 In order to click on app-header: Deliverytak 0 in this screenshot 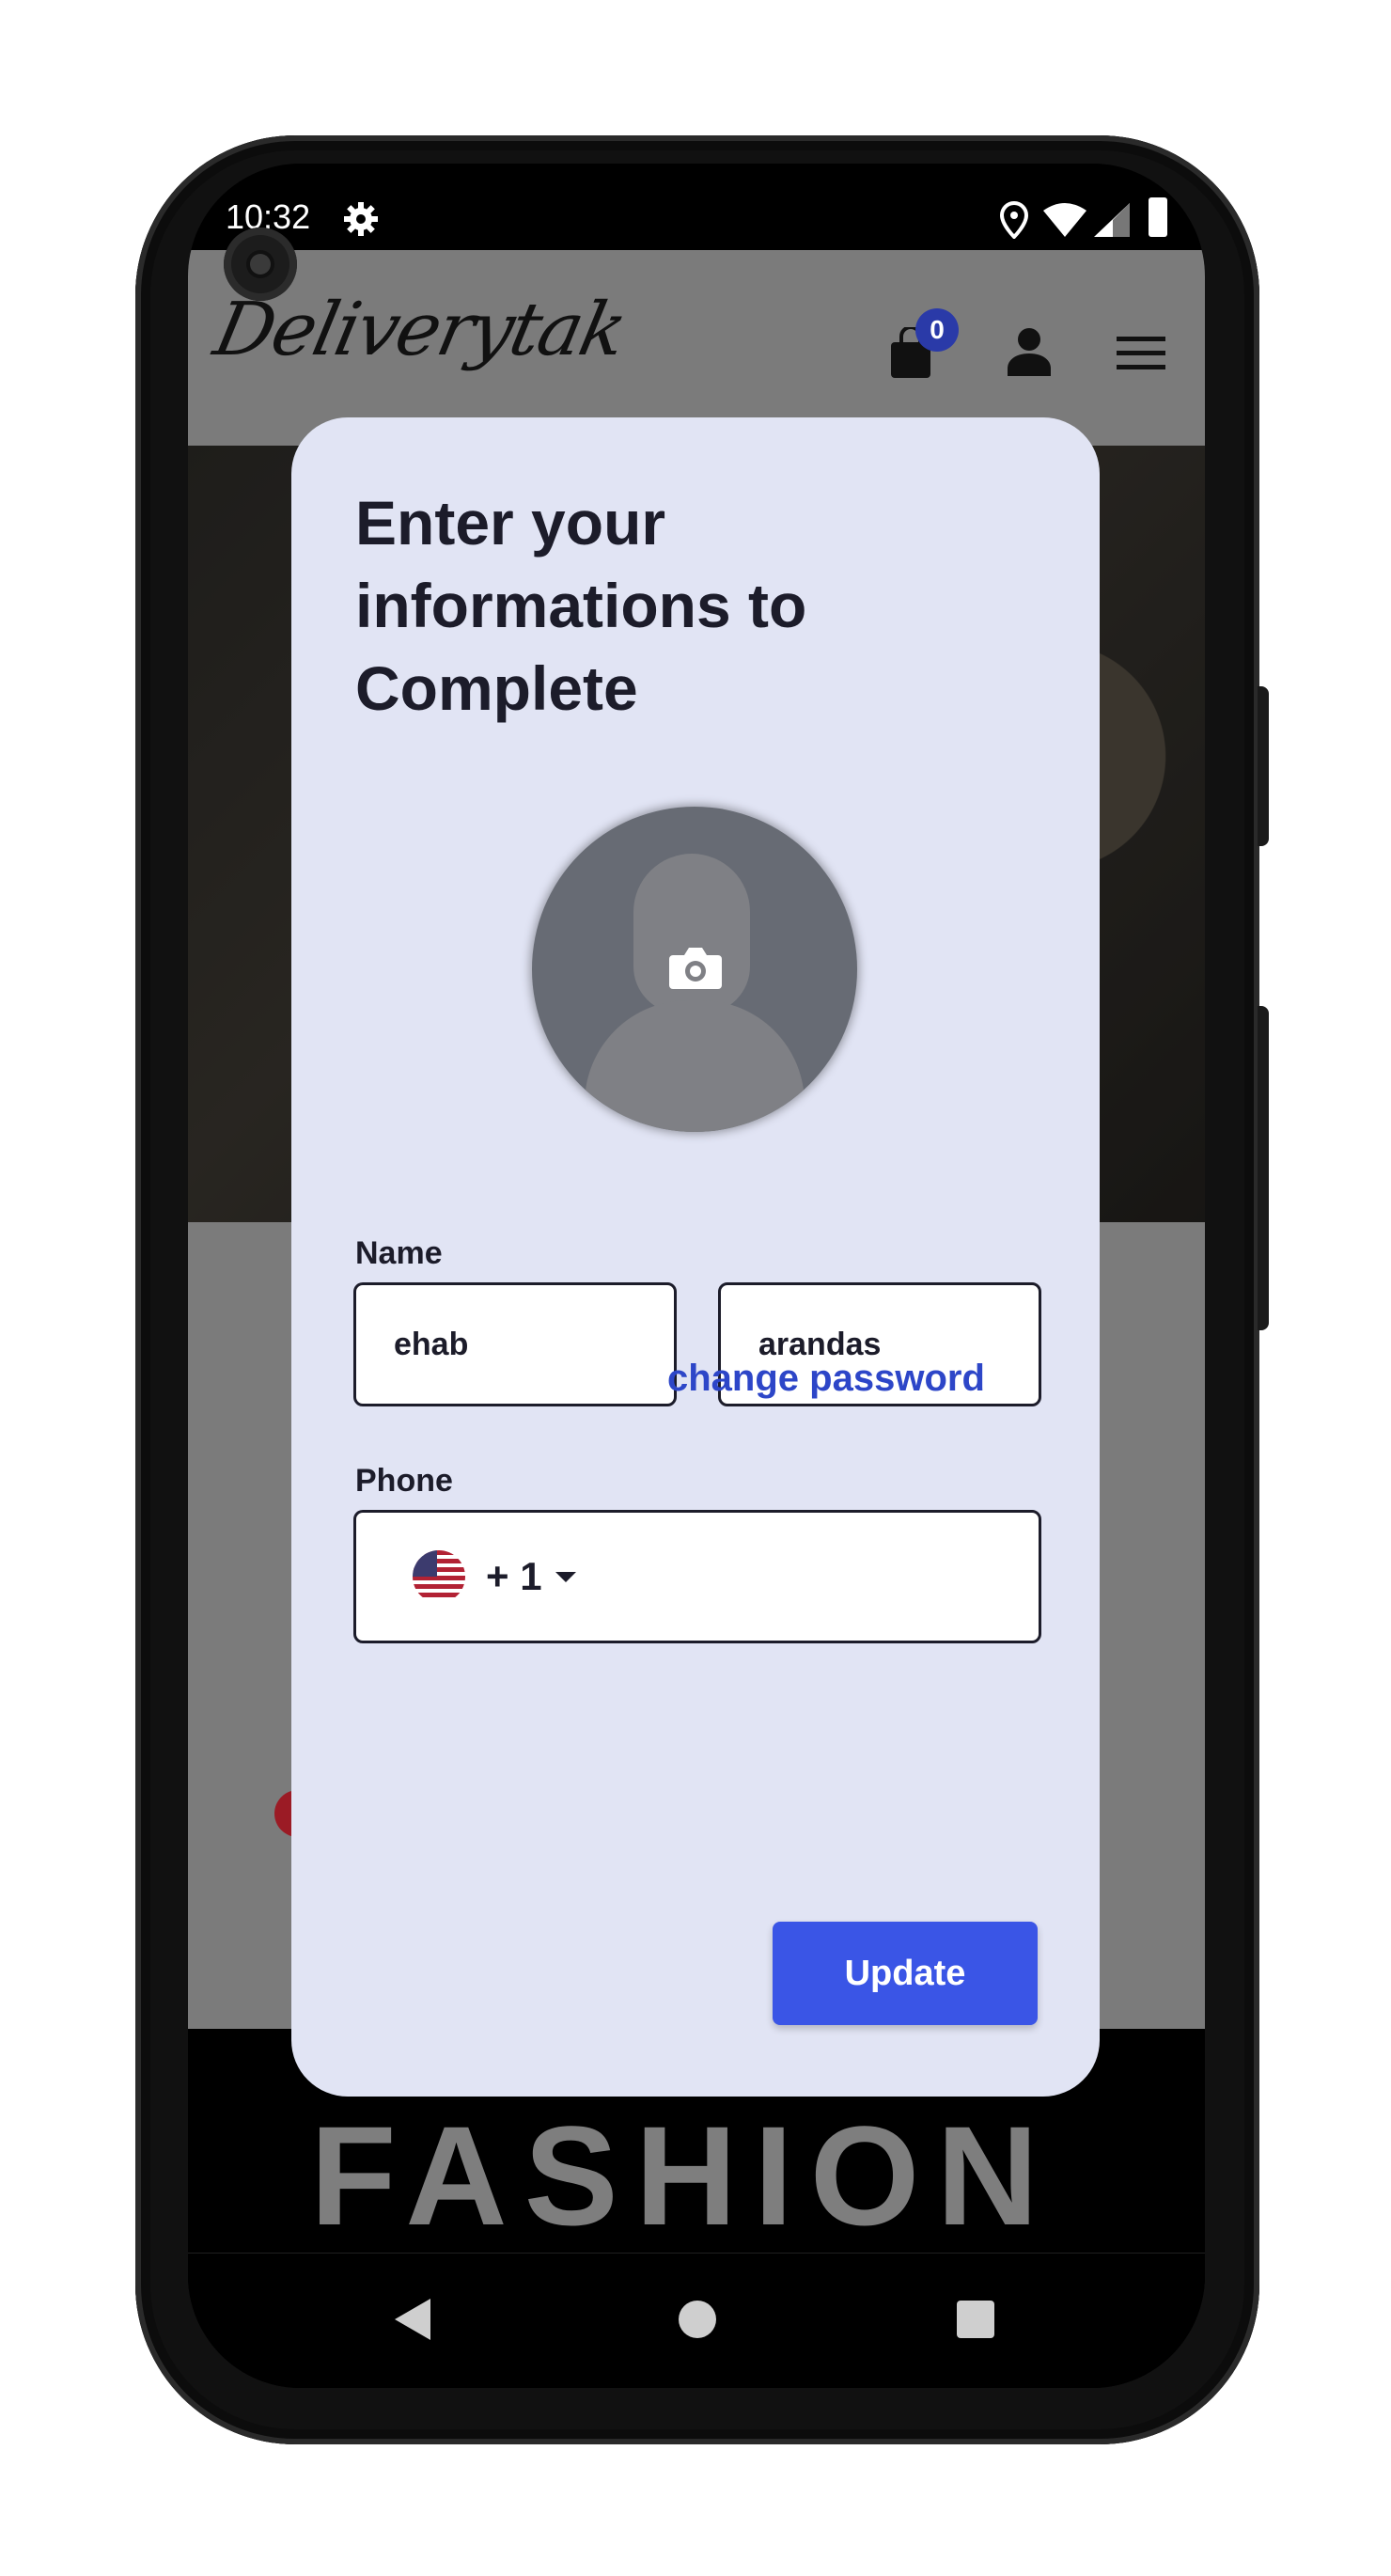, I will do `click(696, 348)`.